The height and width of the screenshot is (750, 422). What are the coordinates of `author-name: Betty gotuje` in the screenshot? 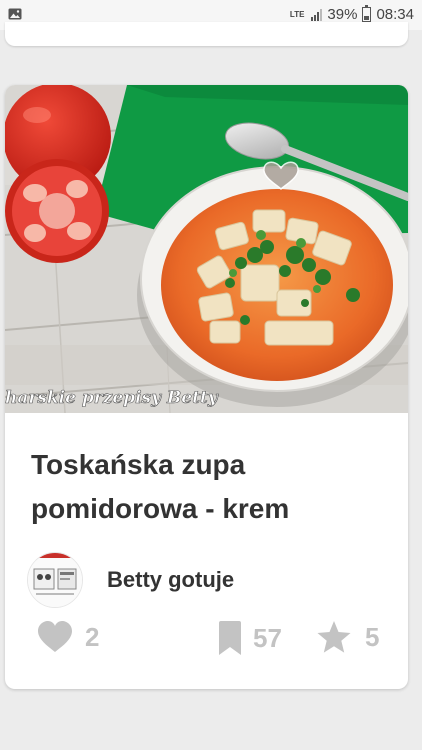 It's located at (170, 580).